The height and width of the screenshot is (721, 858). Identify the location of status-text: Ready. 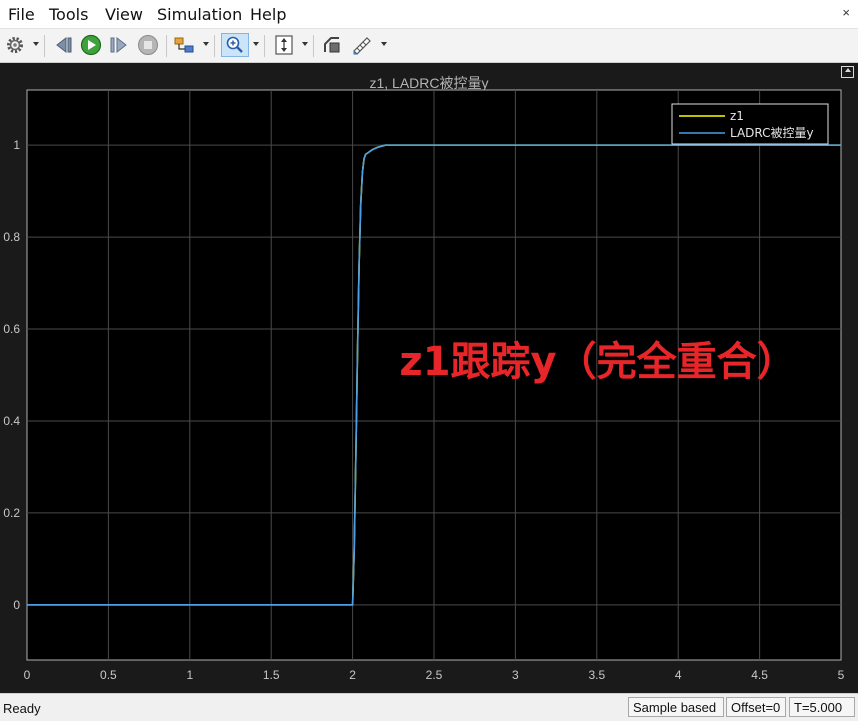
(22, 708).